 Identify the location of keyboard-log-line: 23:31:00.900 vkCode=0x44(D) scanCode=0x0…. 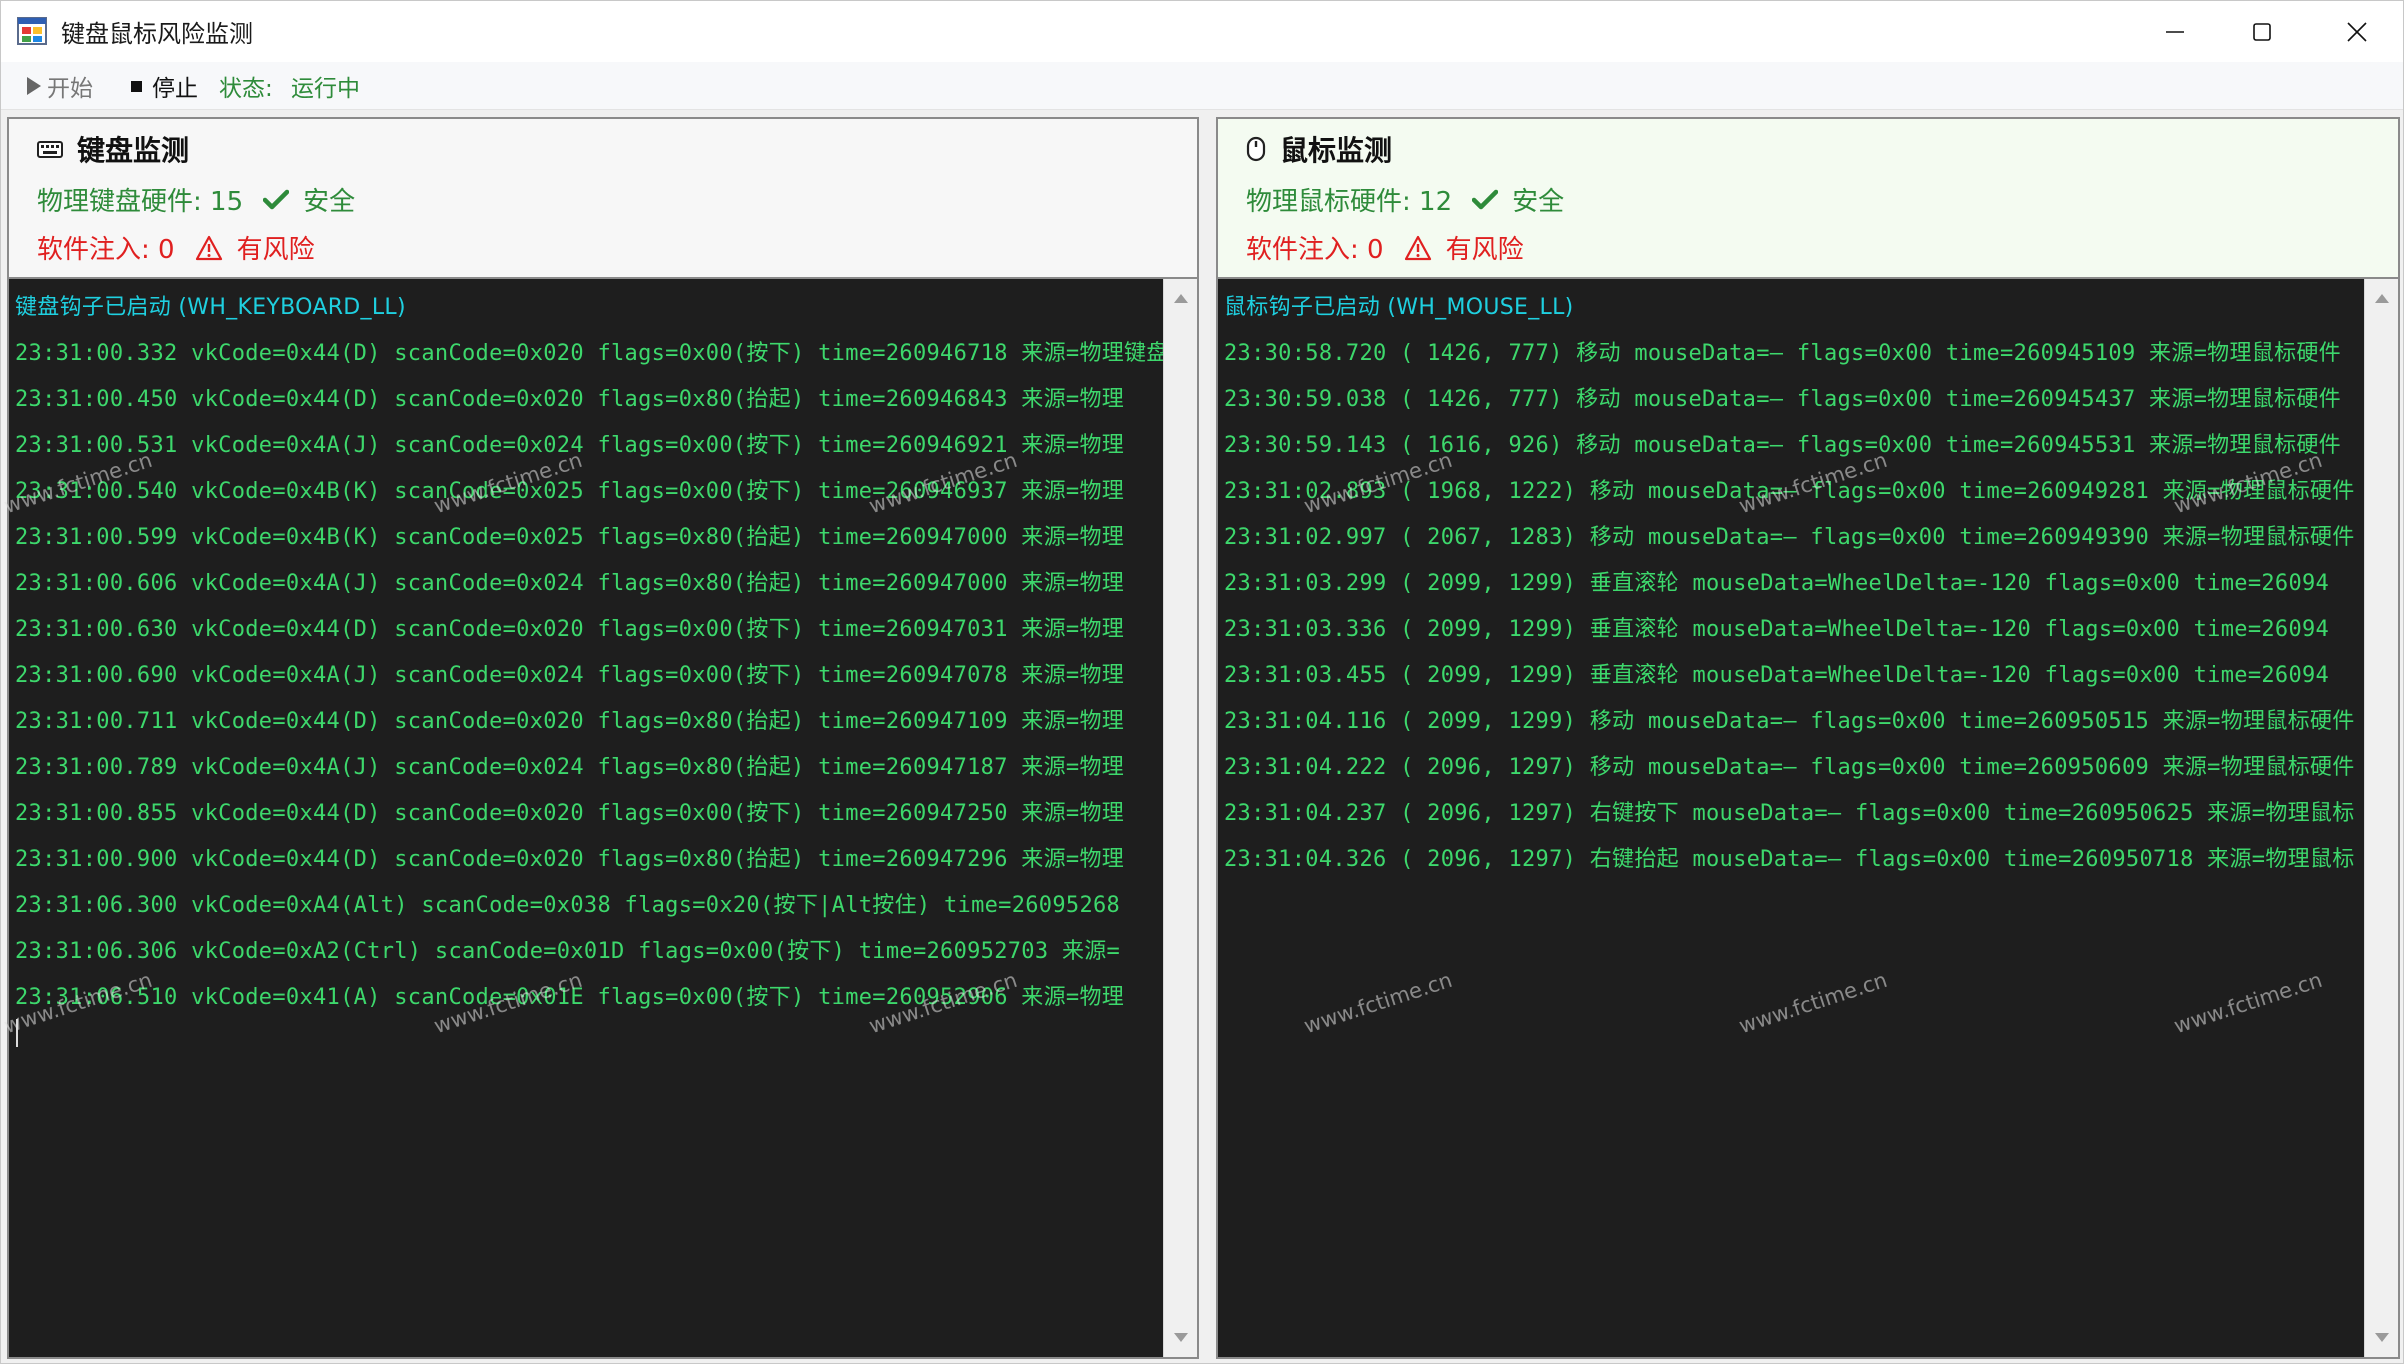
(570, 859).